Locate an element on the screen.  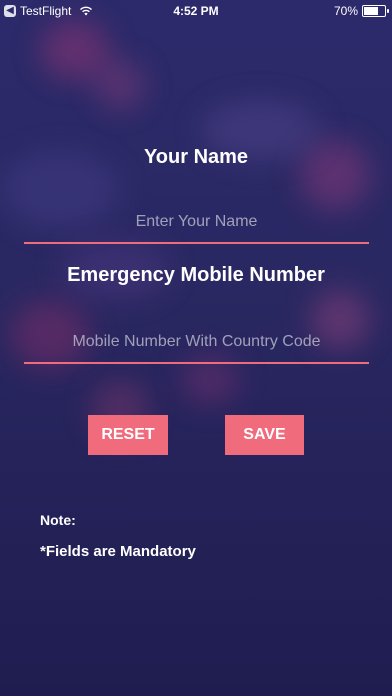
battery-indicator: 70% is located at coordinates (361, 11).